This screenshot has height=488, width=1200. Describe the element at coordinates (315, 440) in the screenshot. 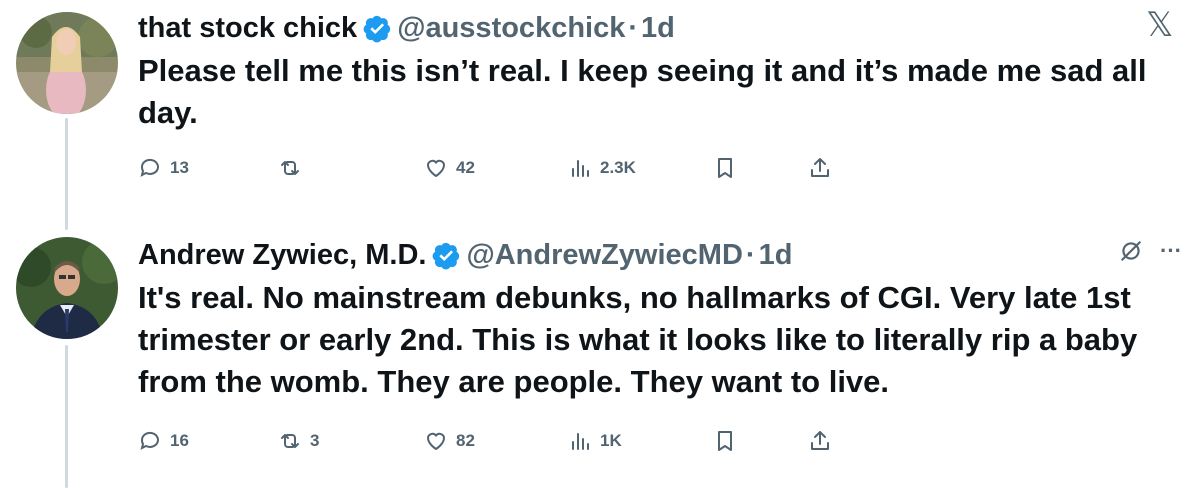

I see `retweet-count: 3` at that location.